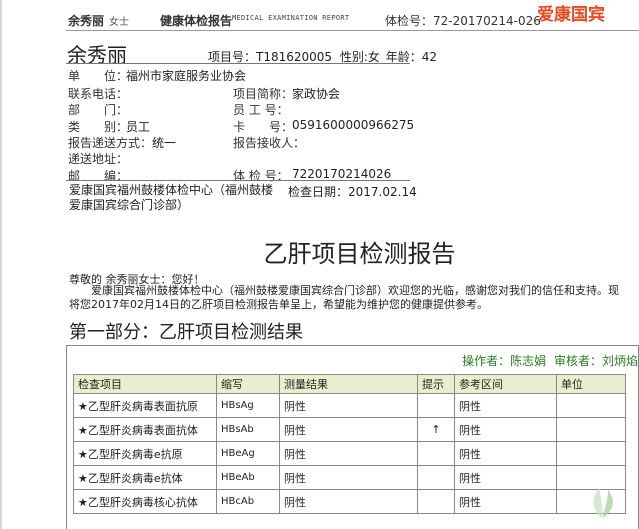  I want to click on cell-item: ★乙型肝炎病毒e抗原, so click(145, 453).